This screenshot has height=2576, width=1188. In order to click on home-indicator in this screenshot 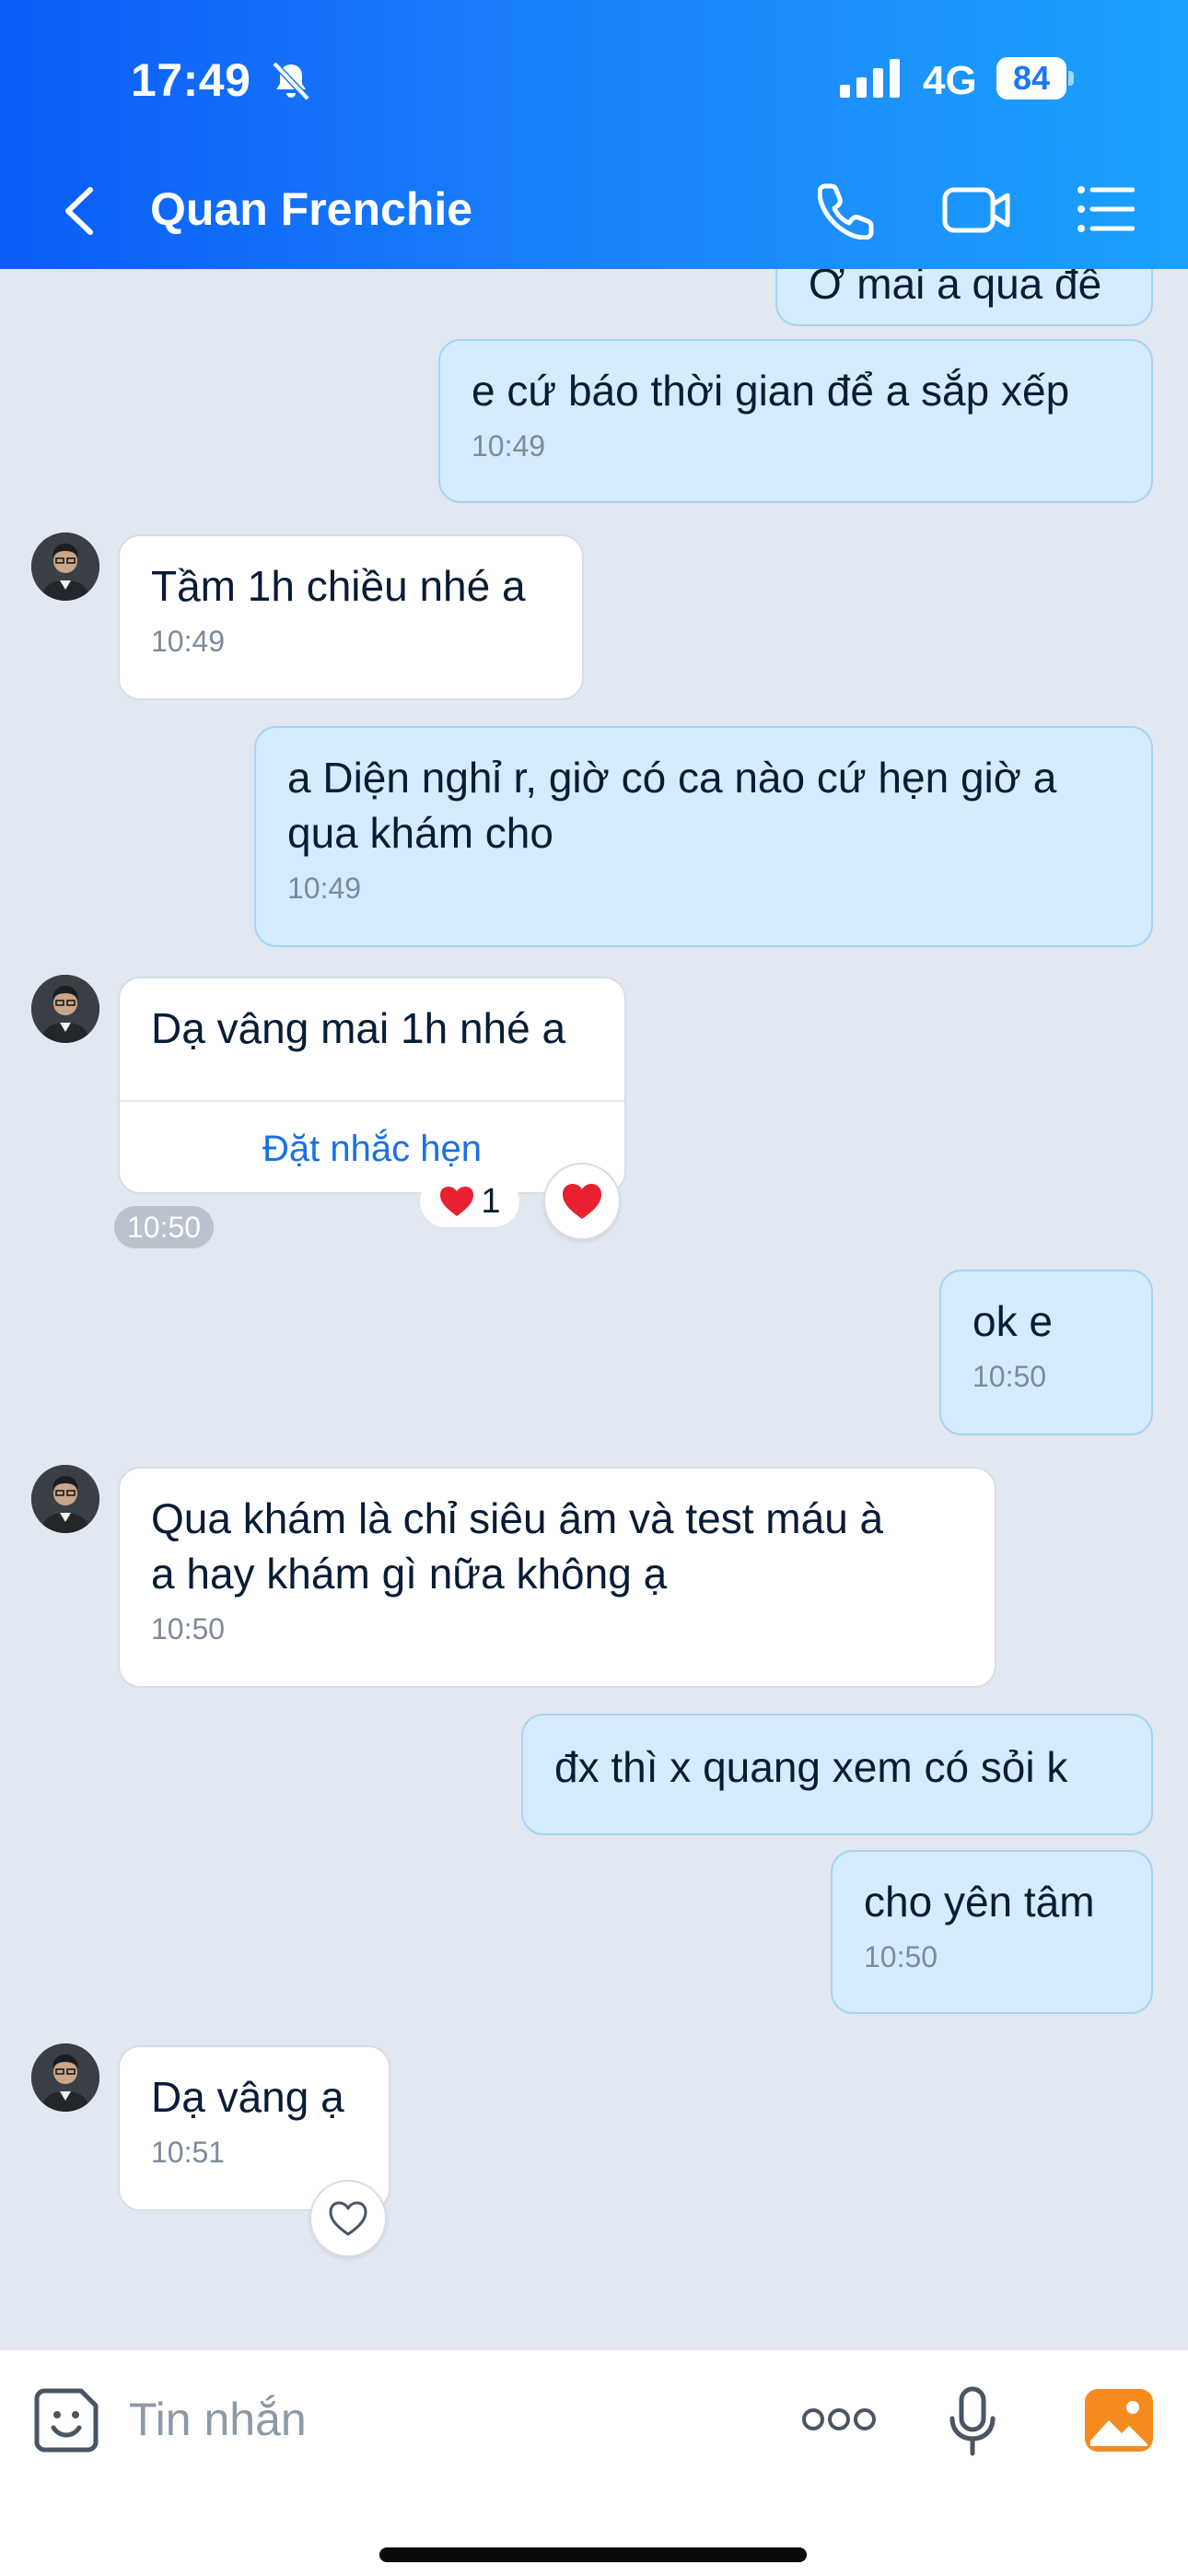, I will do `click(593, 2554)`.